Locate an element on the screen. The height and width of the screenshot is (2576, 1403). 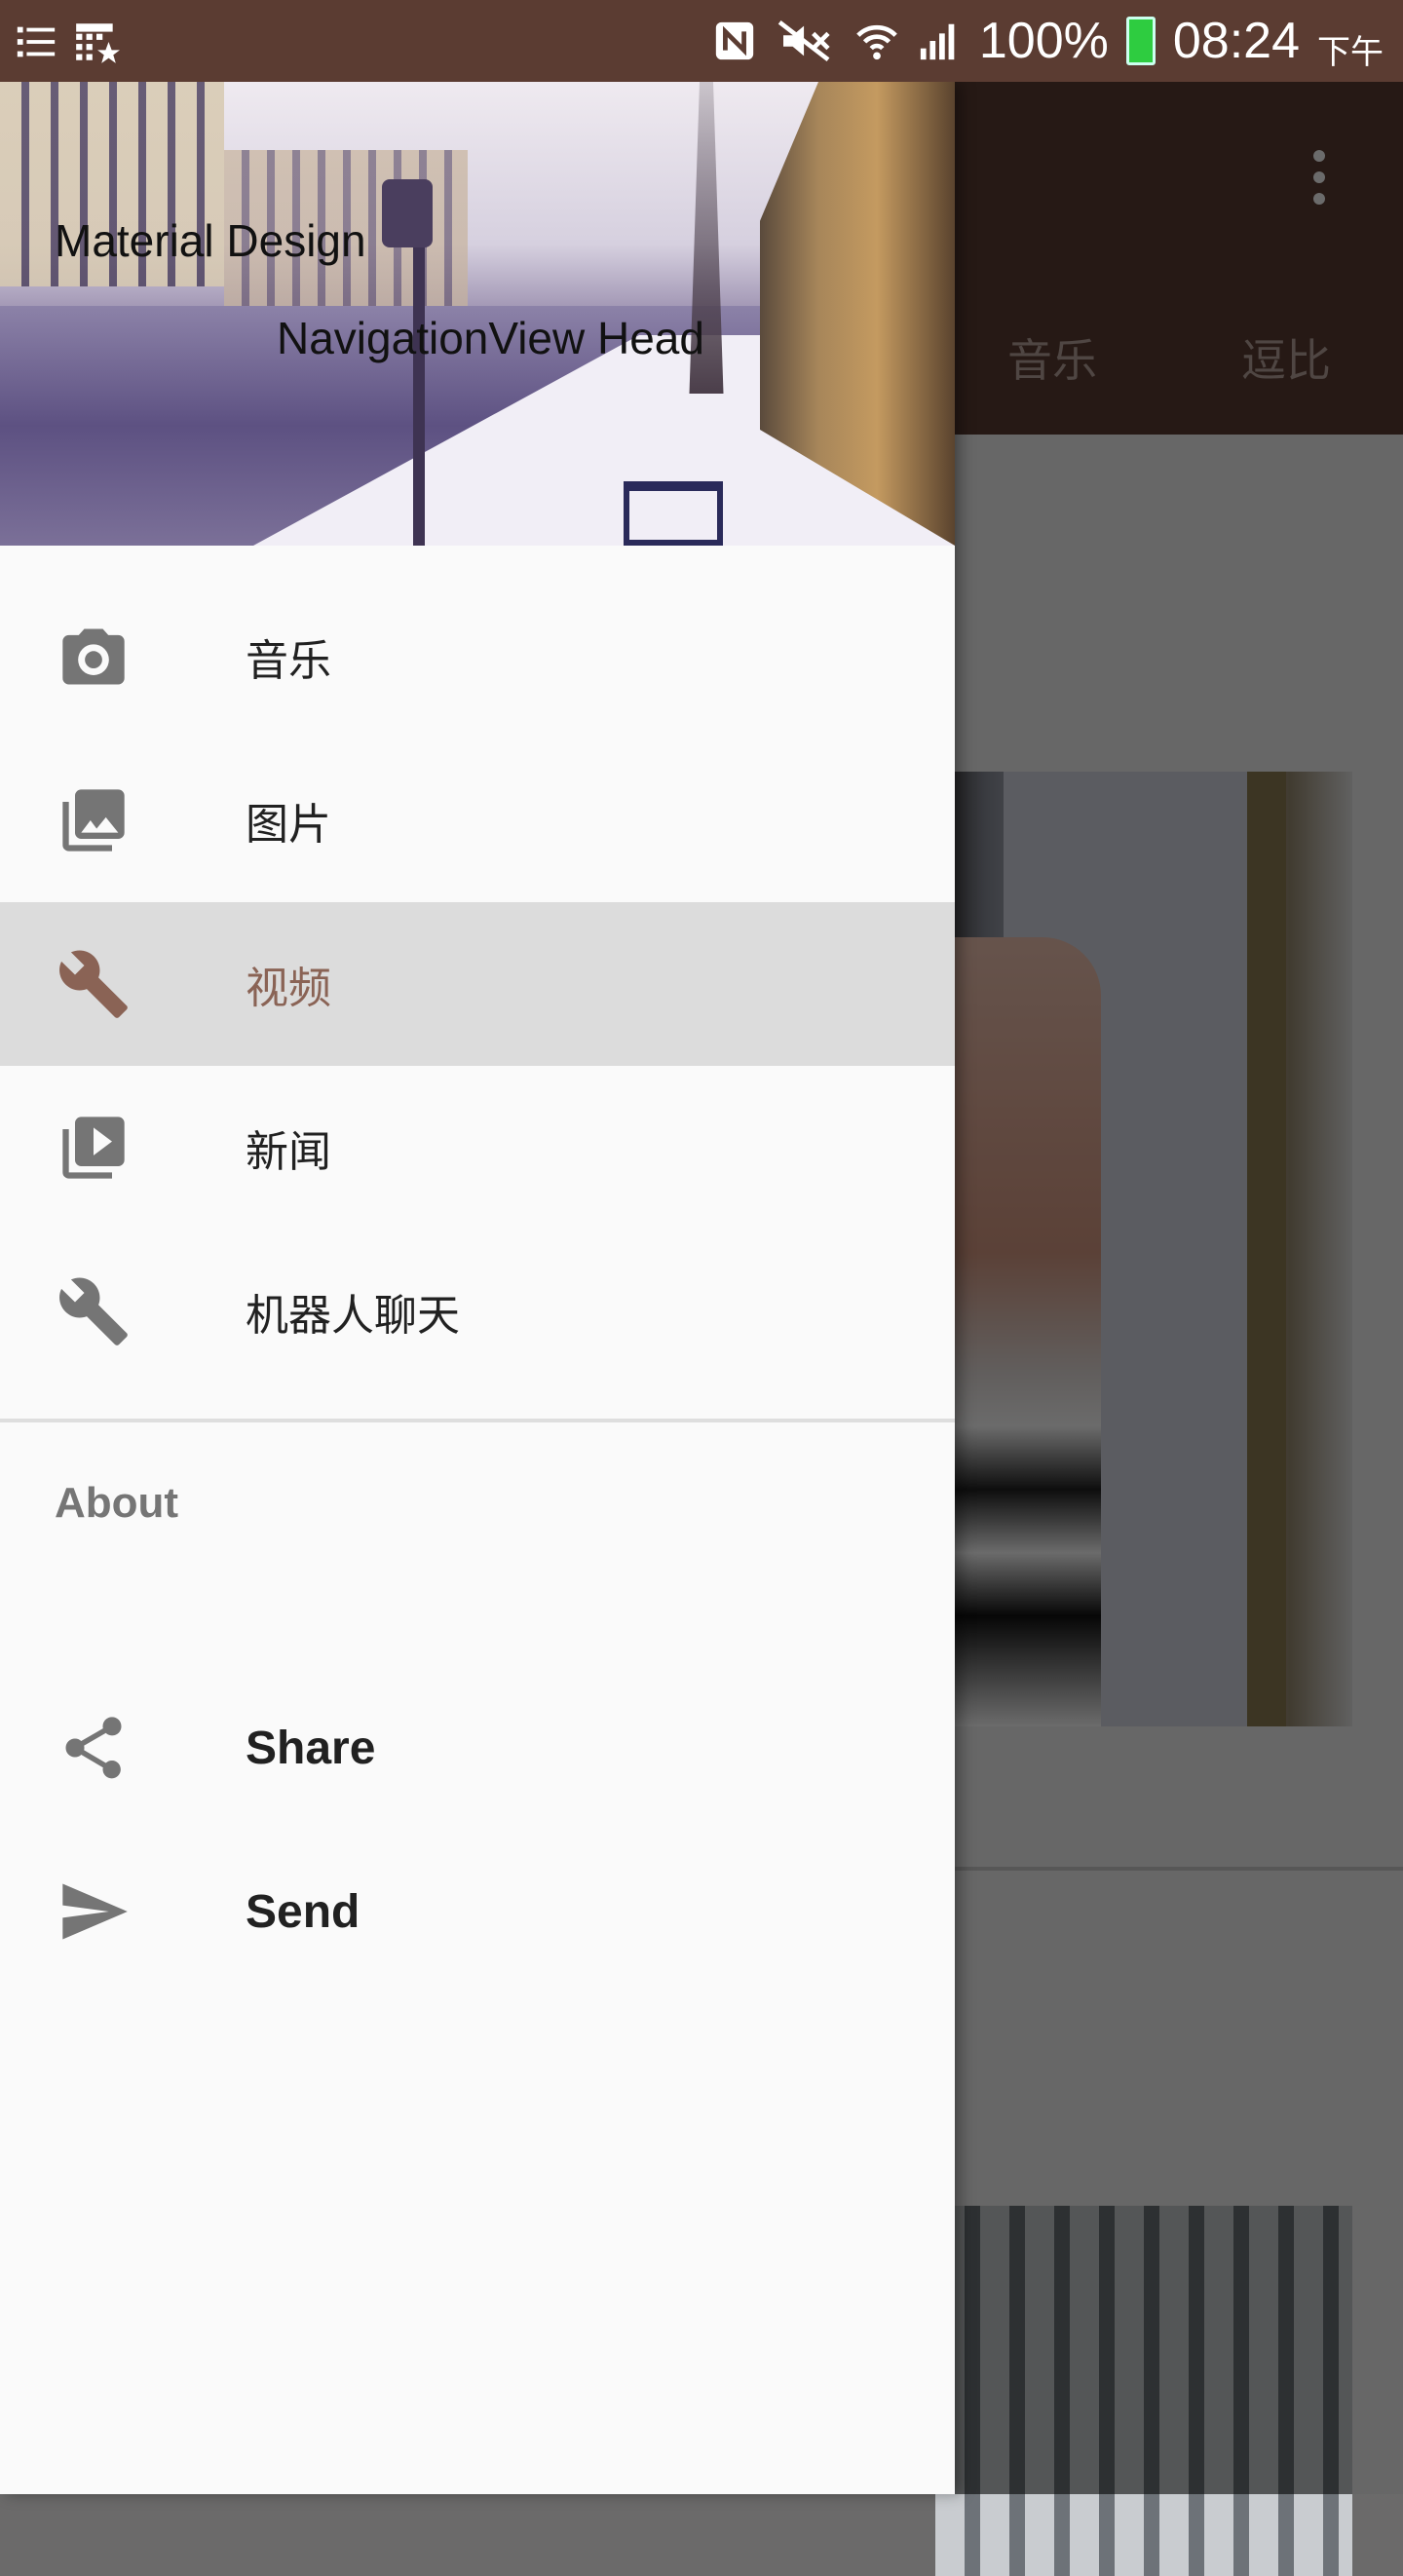
drawer-item-label: Send is located at coordinates (303, 1911).